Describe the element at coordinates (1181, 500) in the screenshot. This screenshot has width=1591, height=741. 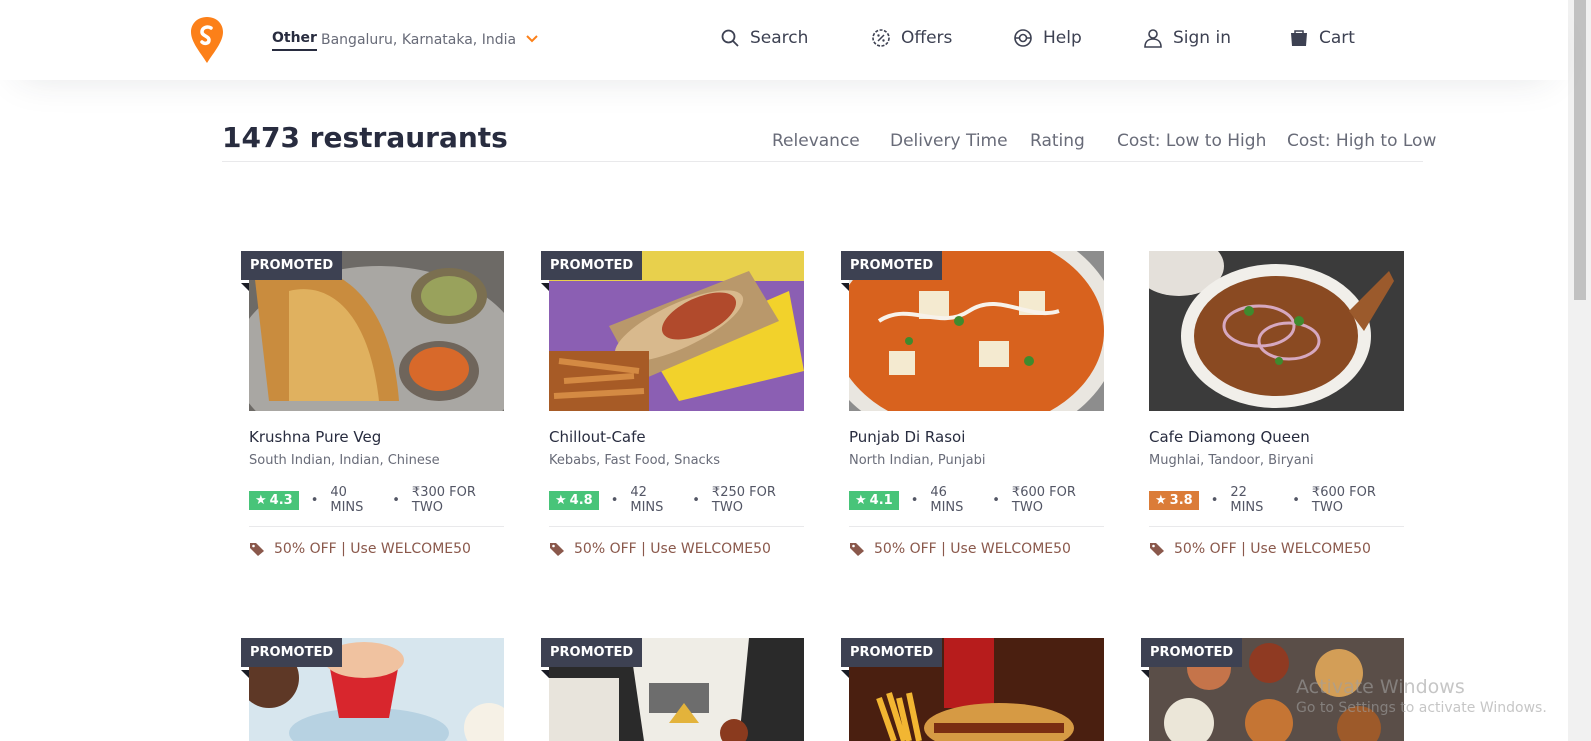
I see `rating-value: 3.8` at that location.